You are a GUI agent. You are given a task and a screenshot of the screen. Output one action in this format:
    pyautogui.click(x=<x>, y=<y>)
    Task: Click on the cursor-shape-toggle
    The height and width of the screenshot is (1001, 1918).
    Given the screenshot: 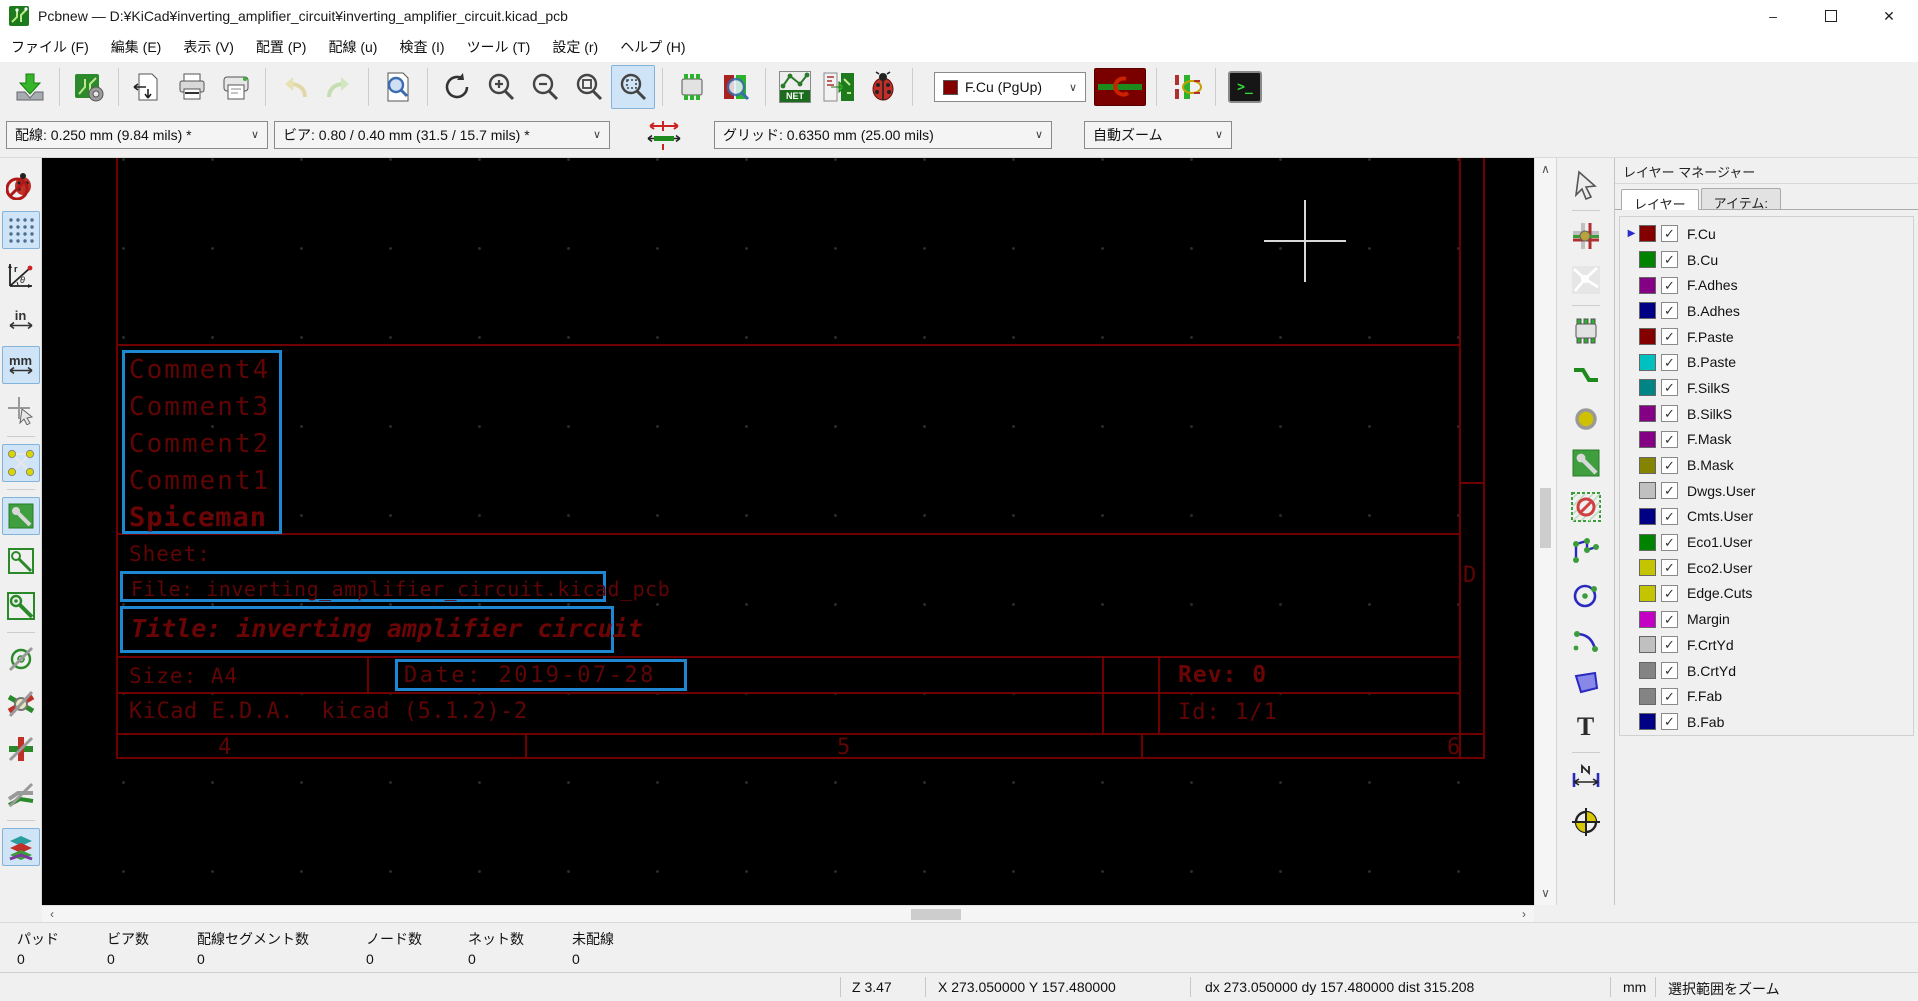 What is the action you would take?
    pyautogui.click(x=21, y=410)
    